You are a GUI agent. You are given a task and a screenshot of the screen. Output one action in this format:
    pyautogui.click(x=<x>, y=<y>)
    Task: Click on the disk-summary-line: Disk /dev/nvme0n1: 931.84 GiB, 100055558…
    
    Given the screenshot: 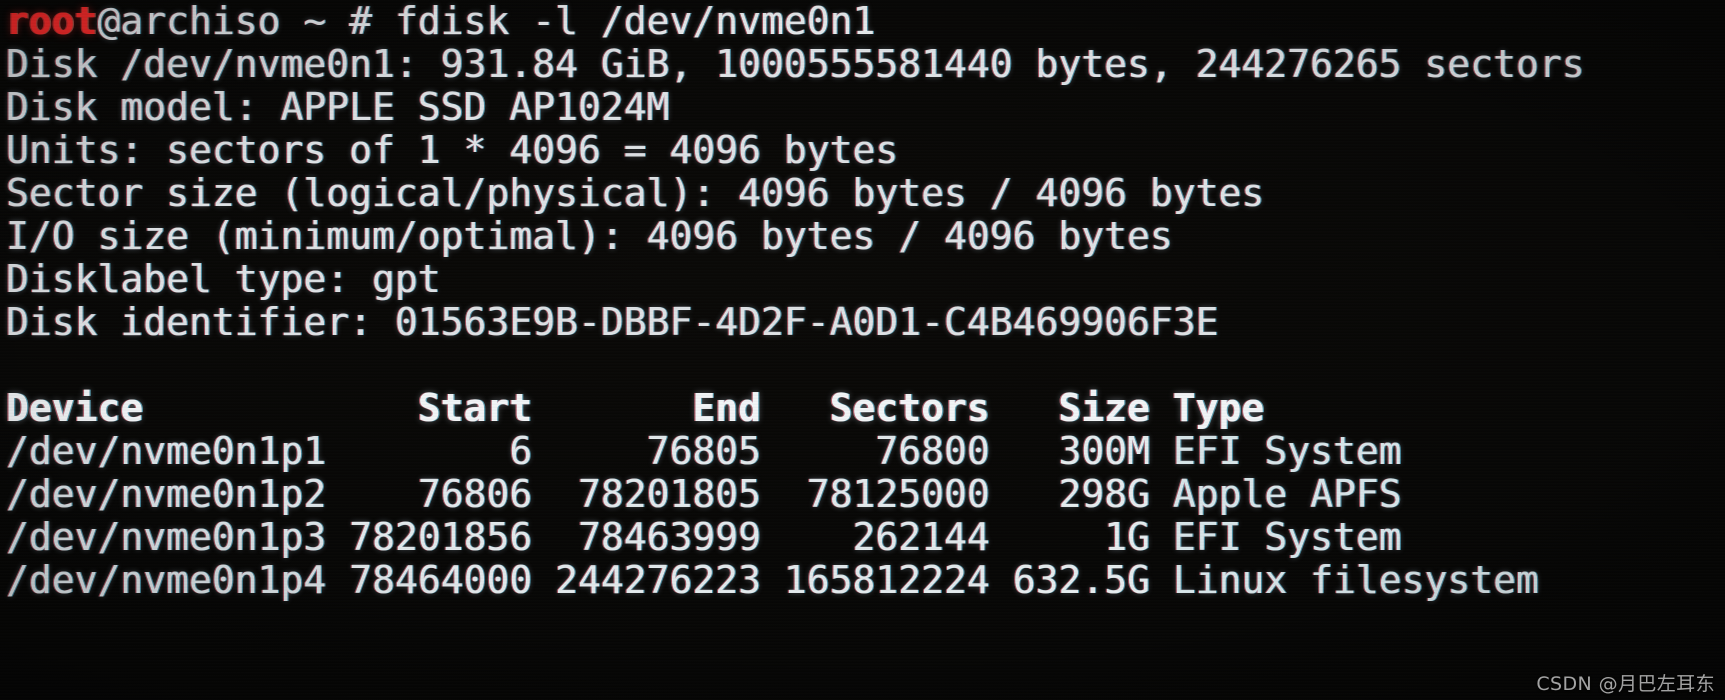 What is the action you would take?
    pyautogui.click(x=795, y=64)
    